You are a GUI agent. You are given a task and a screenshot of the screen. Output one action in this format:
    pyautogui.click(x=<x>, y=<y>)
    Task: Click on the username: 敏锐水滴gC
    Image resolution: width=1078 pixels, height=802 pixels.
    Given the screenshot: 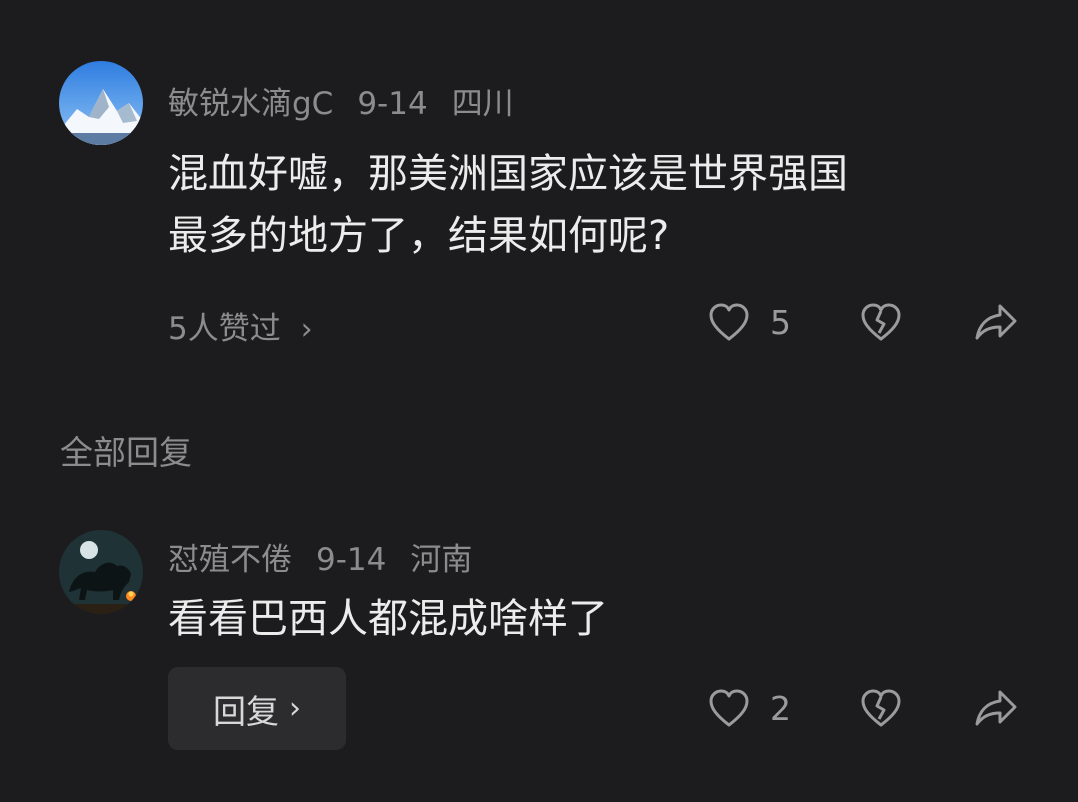 What is the action you would take?
    pyautogui.click(x=250, y=104)
    